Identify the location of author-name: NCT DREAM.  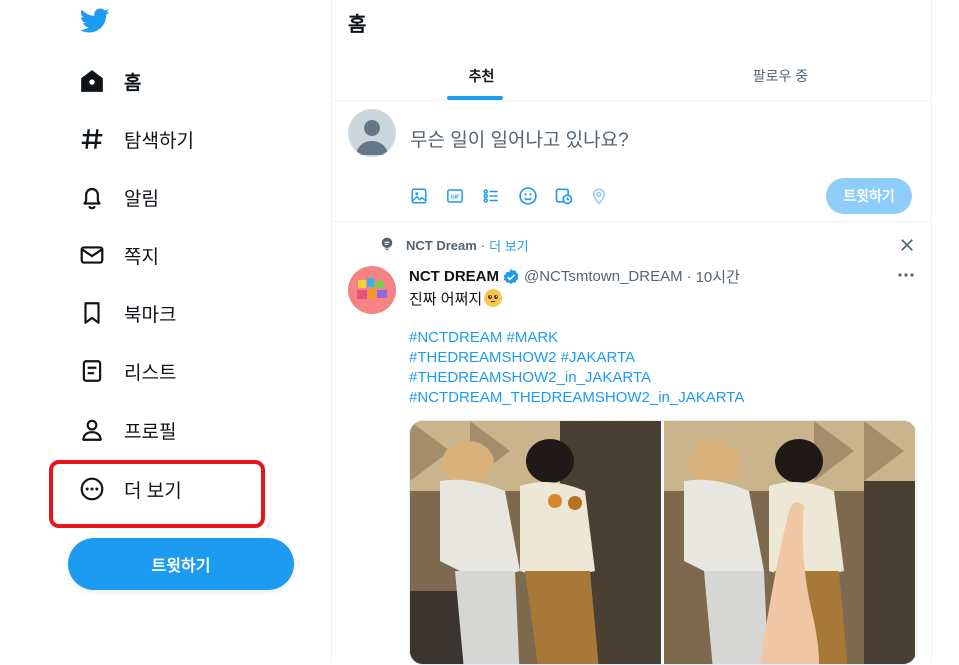
(454, 276).